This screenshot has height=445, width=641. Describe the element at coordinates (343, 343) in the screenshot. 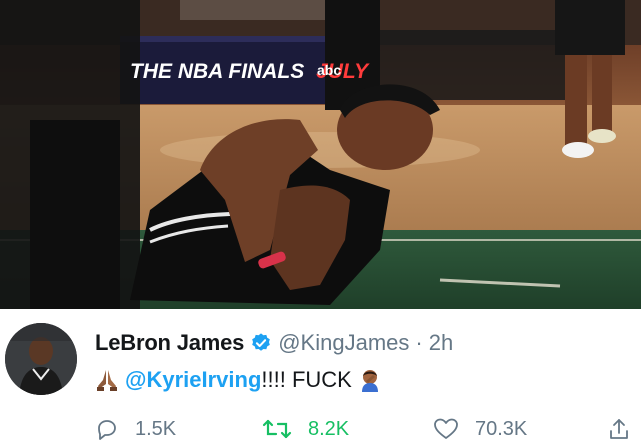

I see `user-handle: @KingJames` at that location.